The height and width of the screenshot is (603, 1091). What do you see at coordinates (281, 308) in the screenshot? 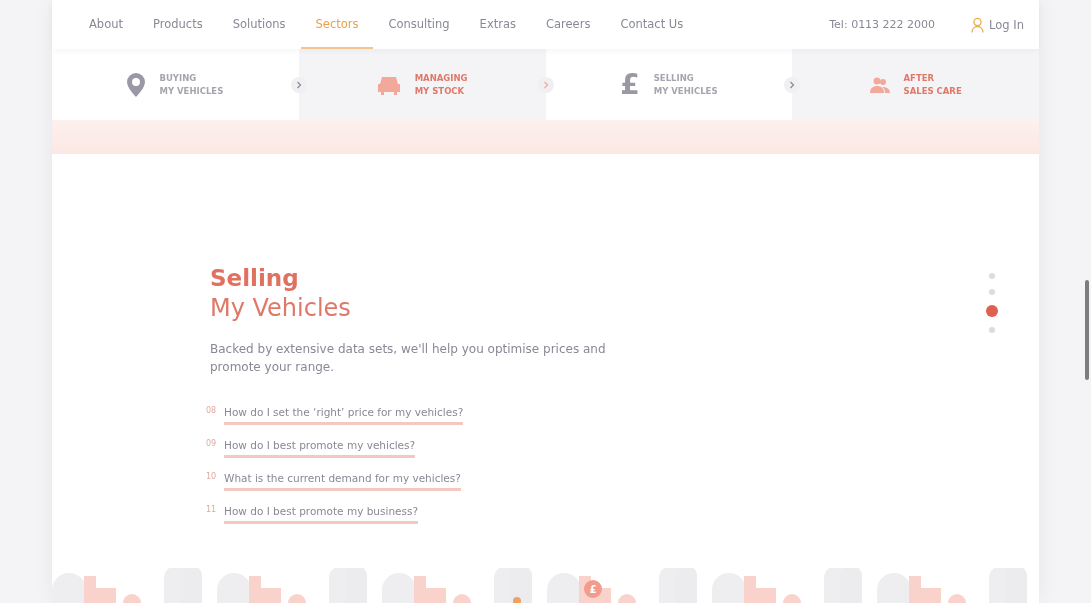
I see `section-subtitle: My Vehicles` at bounding box center [281, 308].